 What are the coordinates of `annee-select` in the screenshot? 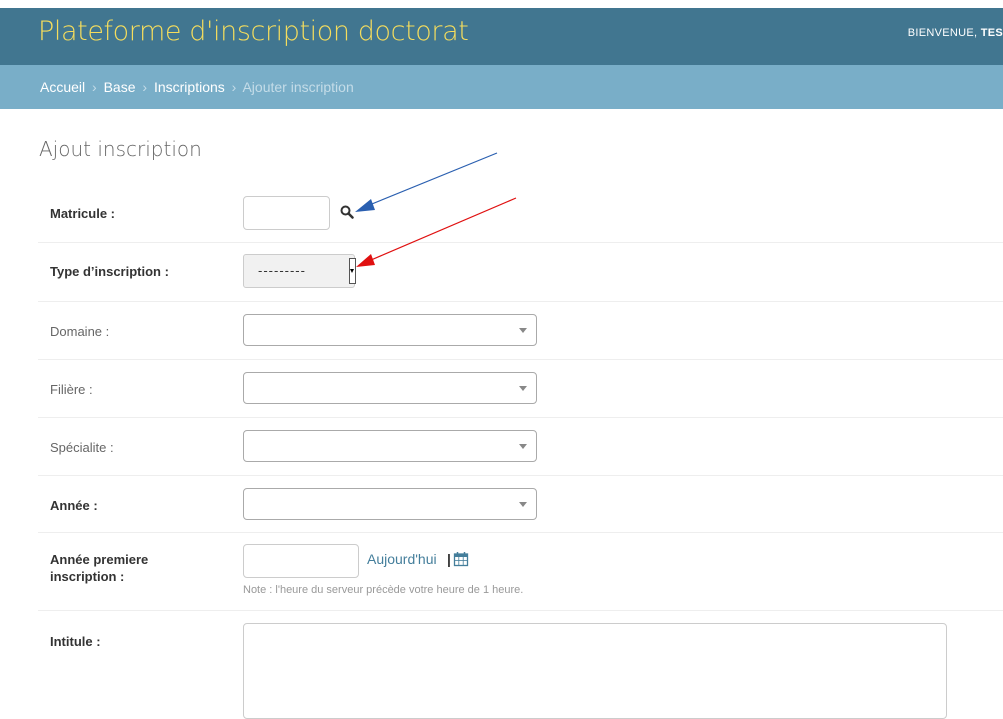 It's located at (390, 504).